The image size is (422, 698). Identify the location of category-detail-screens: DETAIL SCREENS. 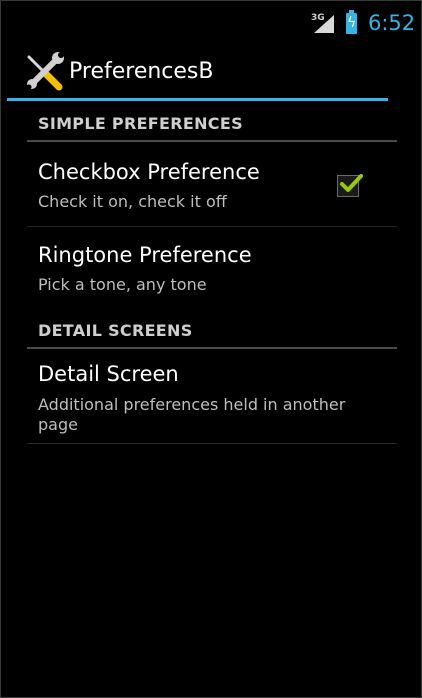
(115, 330).